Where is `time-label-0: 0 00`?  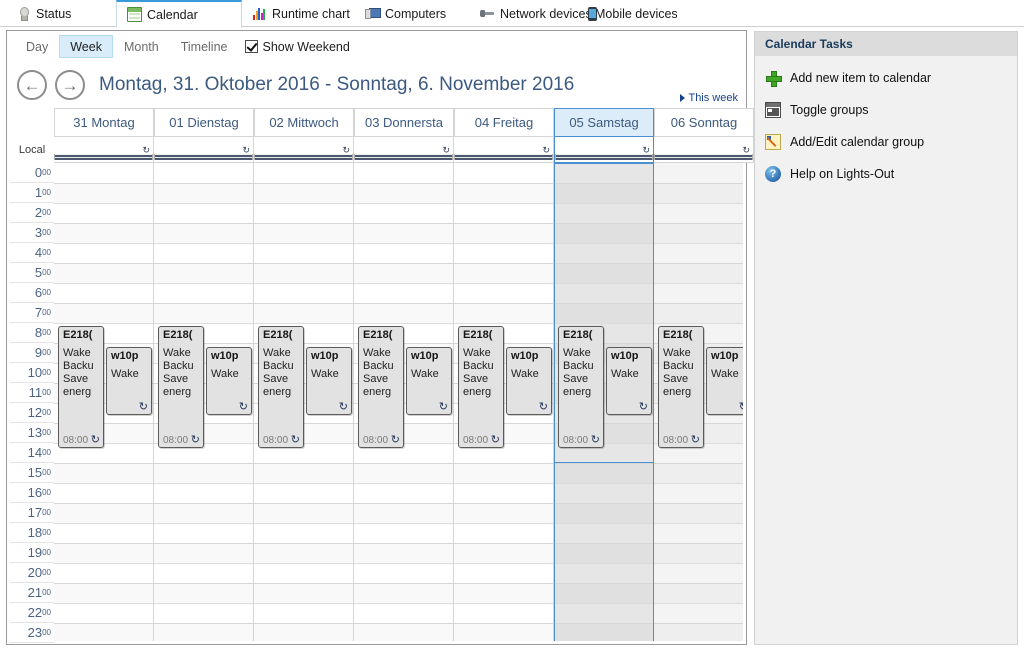 time-label-0: 0 00 is located at coordinates (32, 173).